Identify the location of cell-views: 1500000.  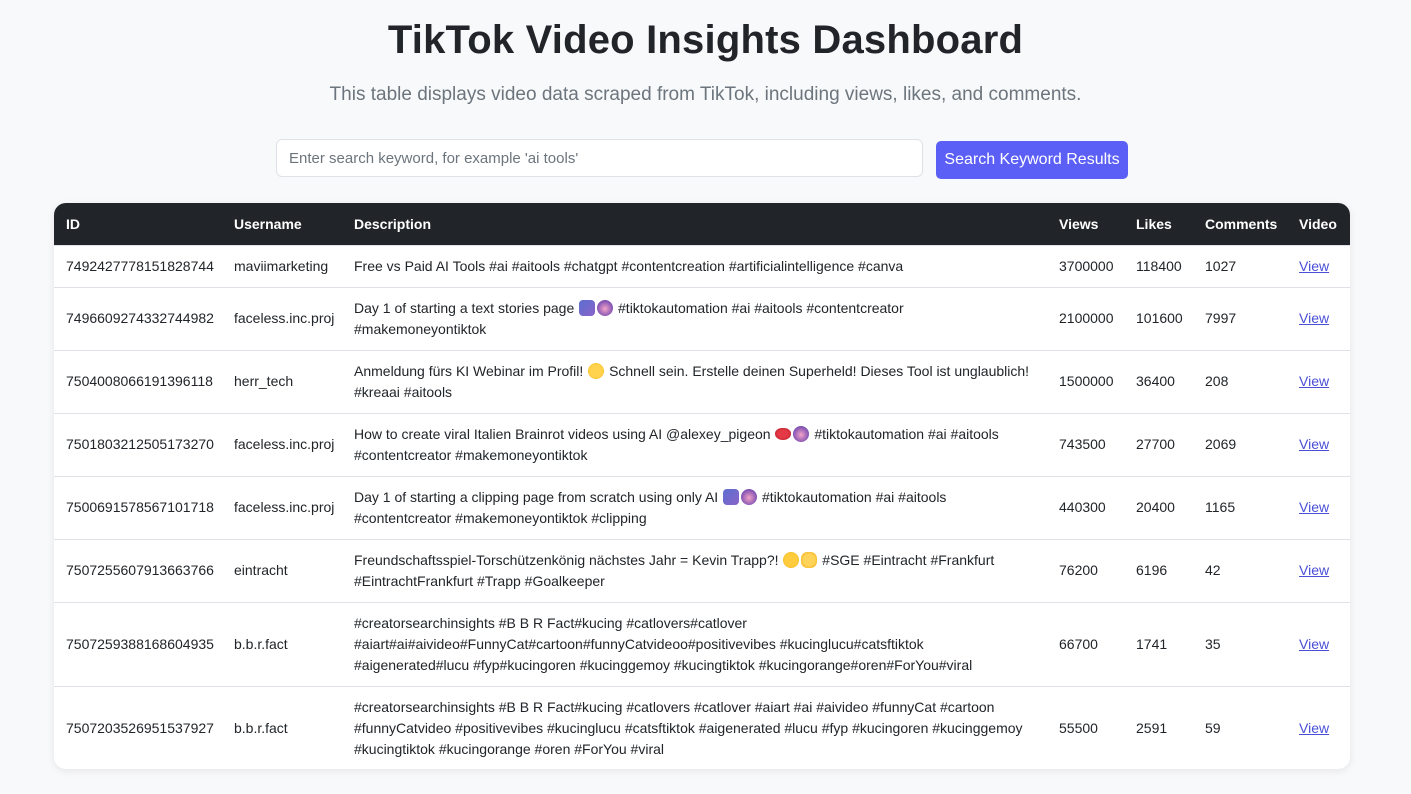
(1085, 381).